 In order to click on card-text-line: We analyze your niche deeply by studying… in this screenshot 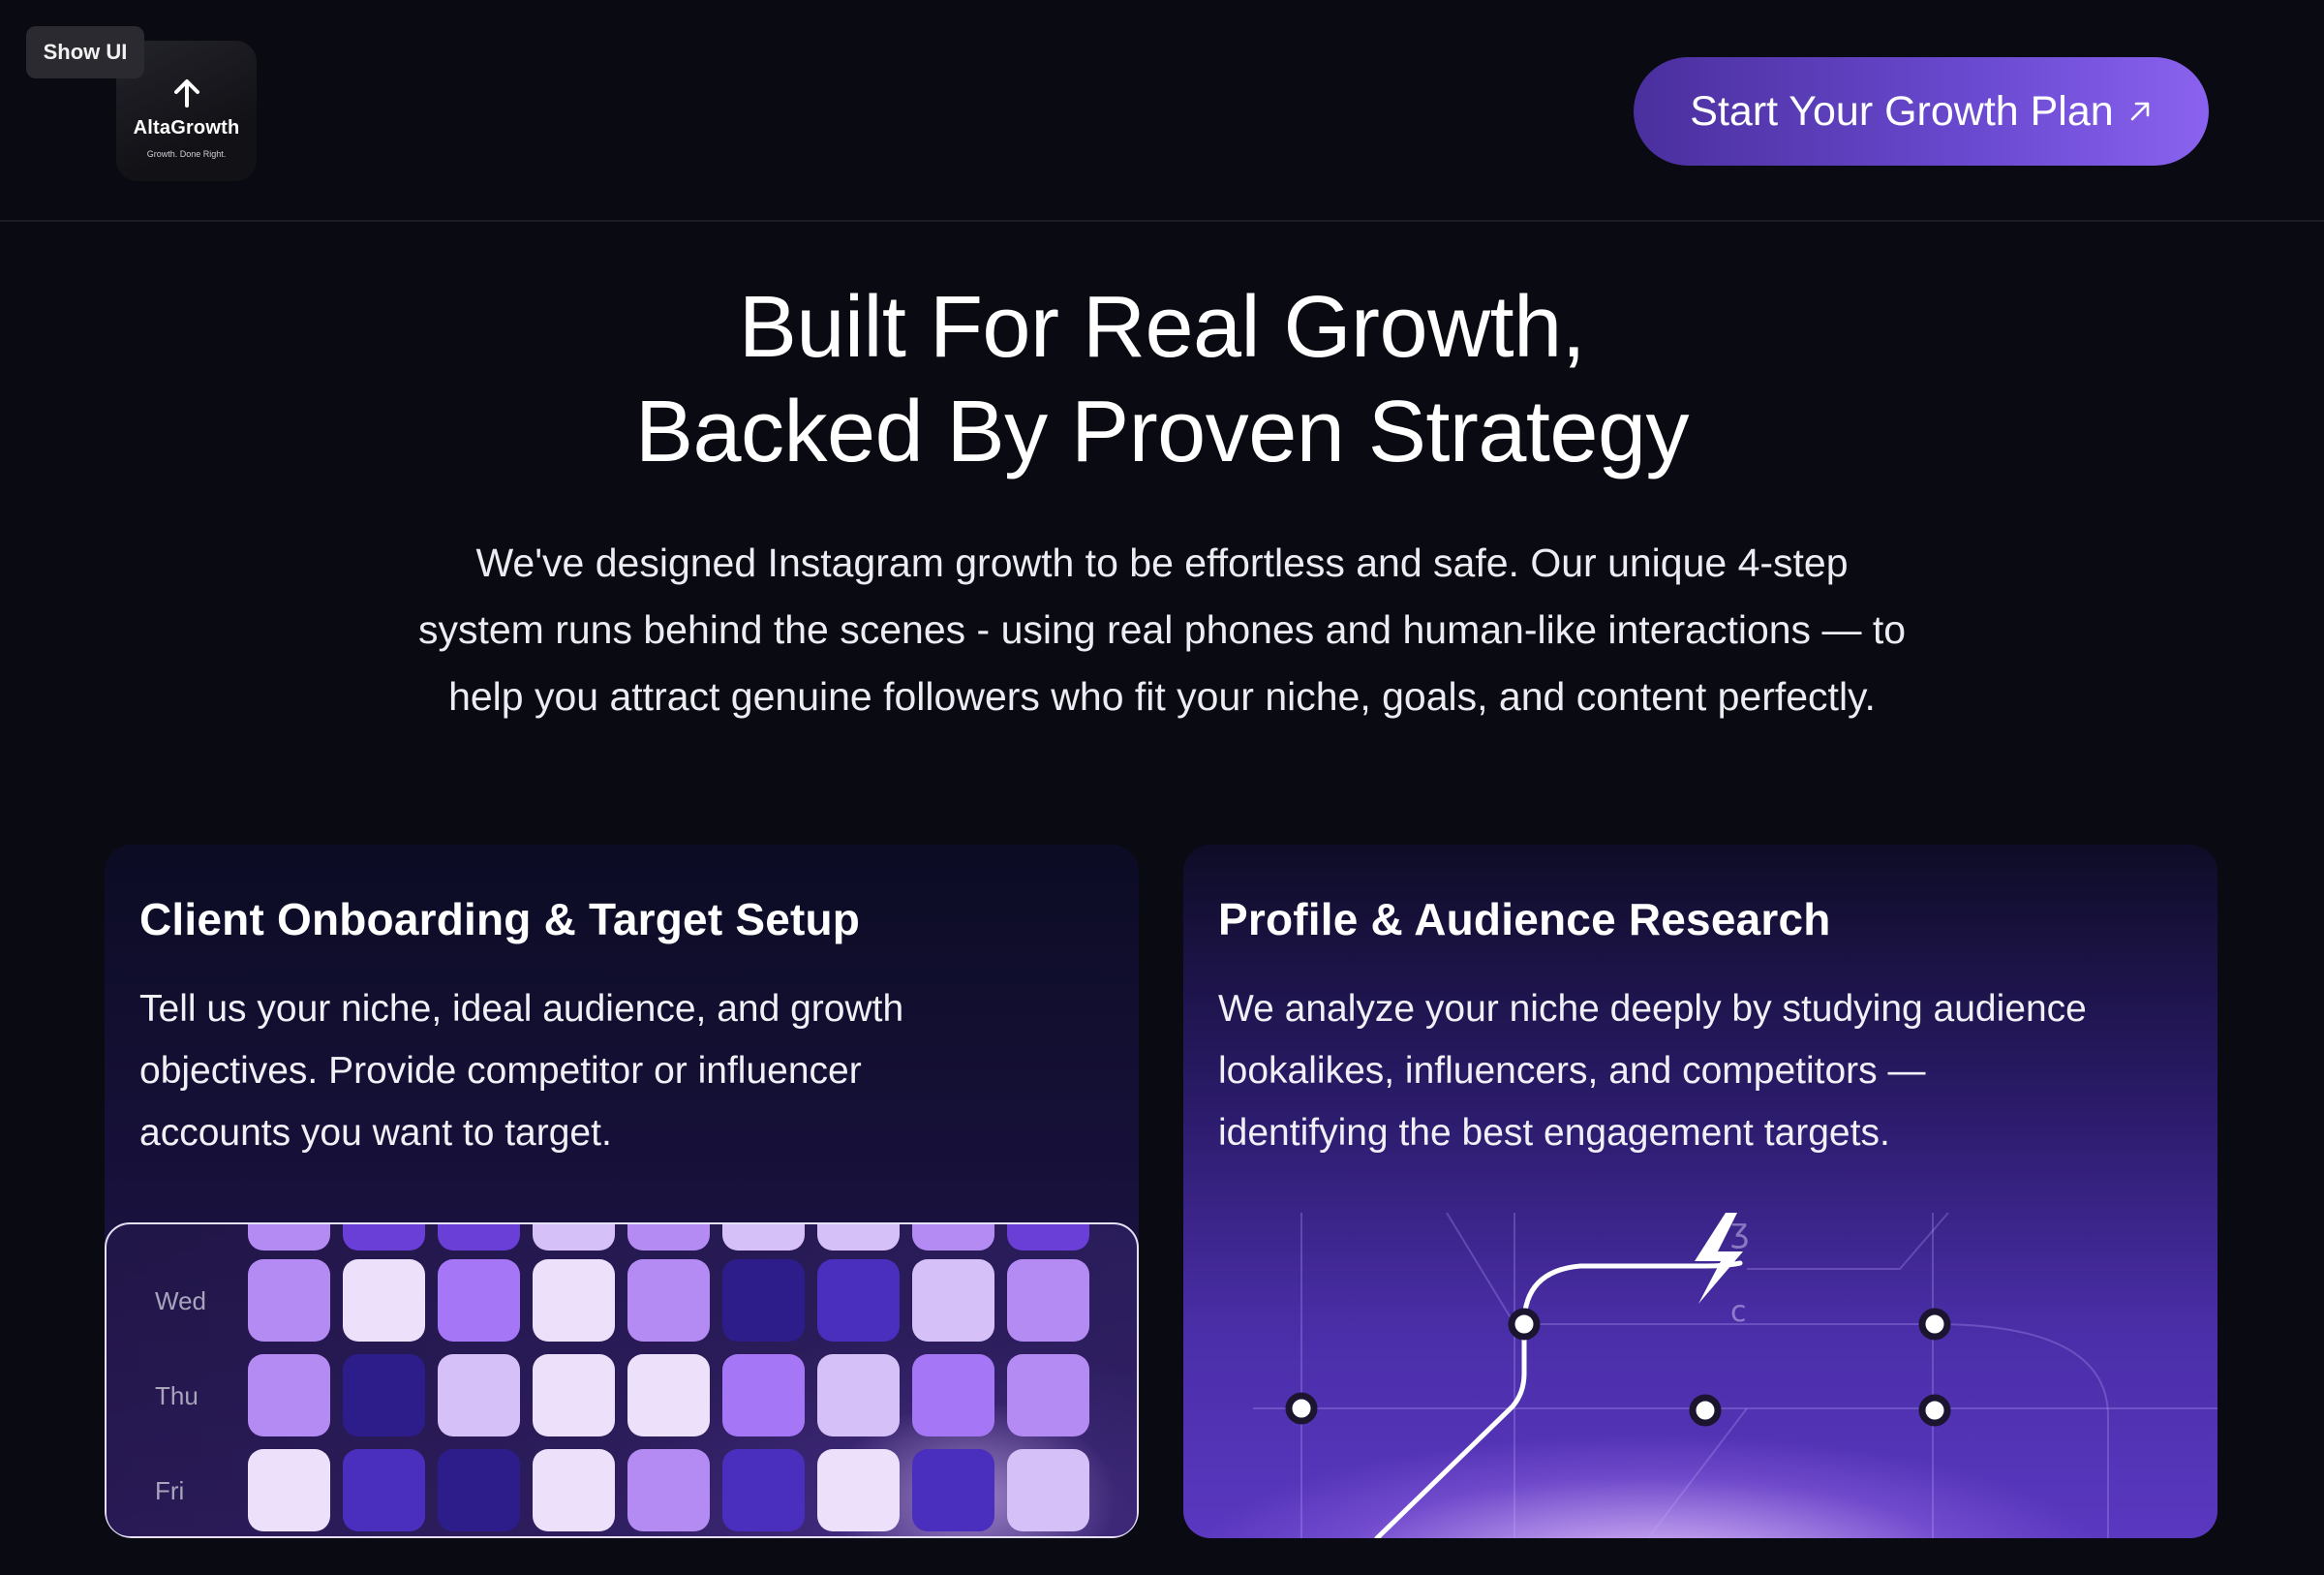, I will do `click(1653, 1009)`.